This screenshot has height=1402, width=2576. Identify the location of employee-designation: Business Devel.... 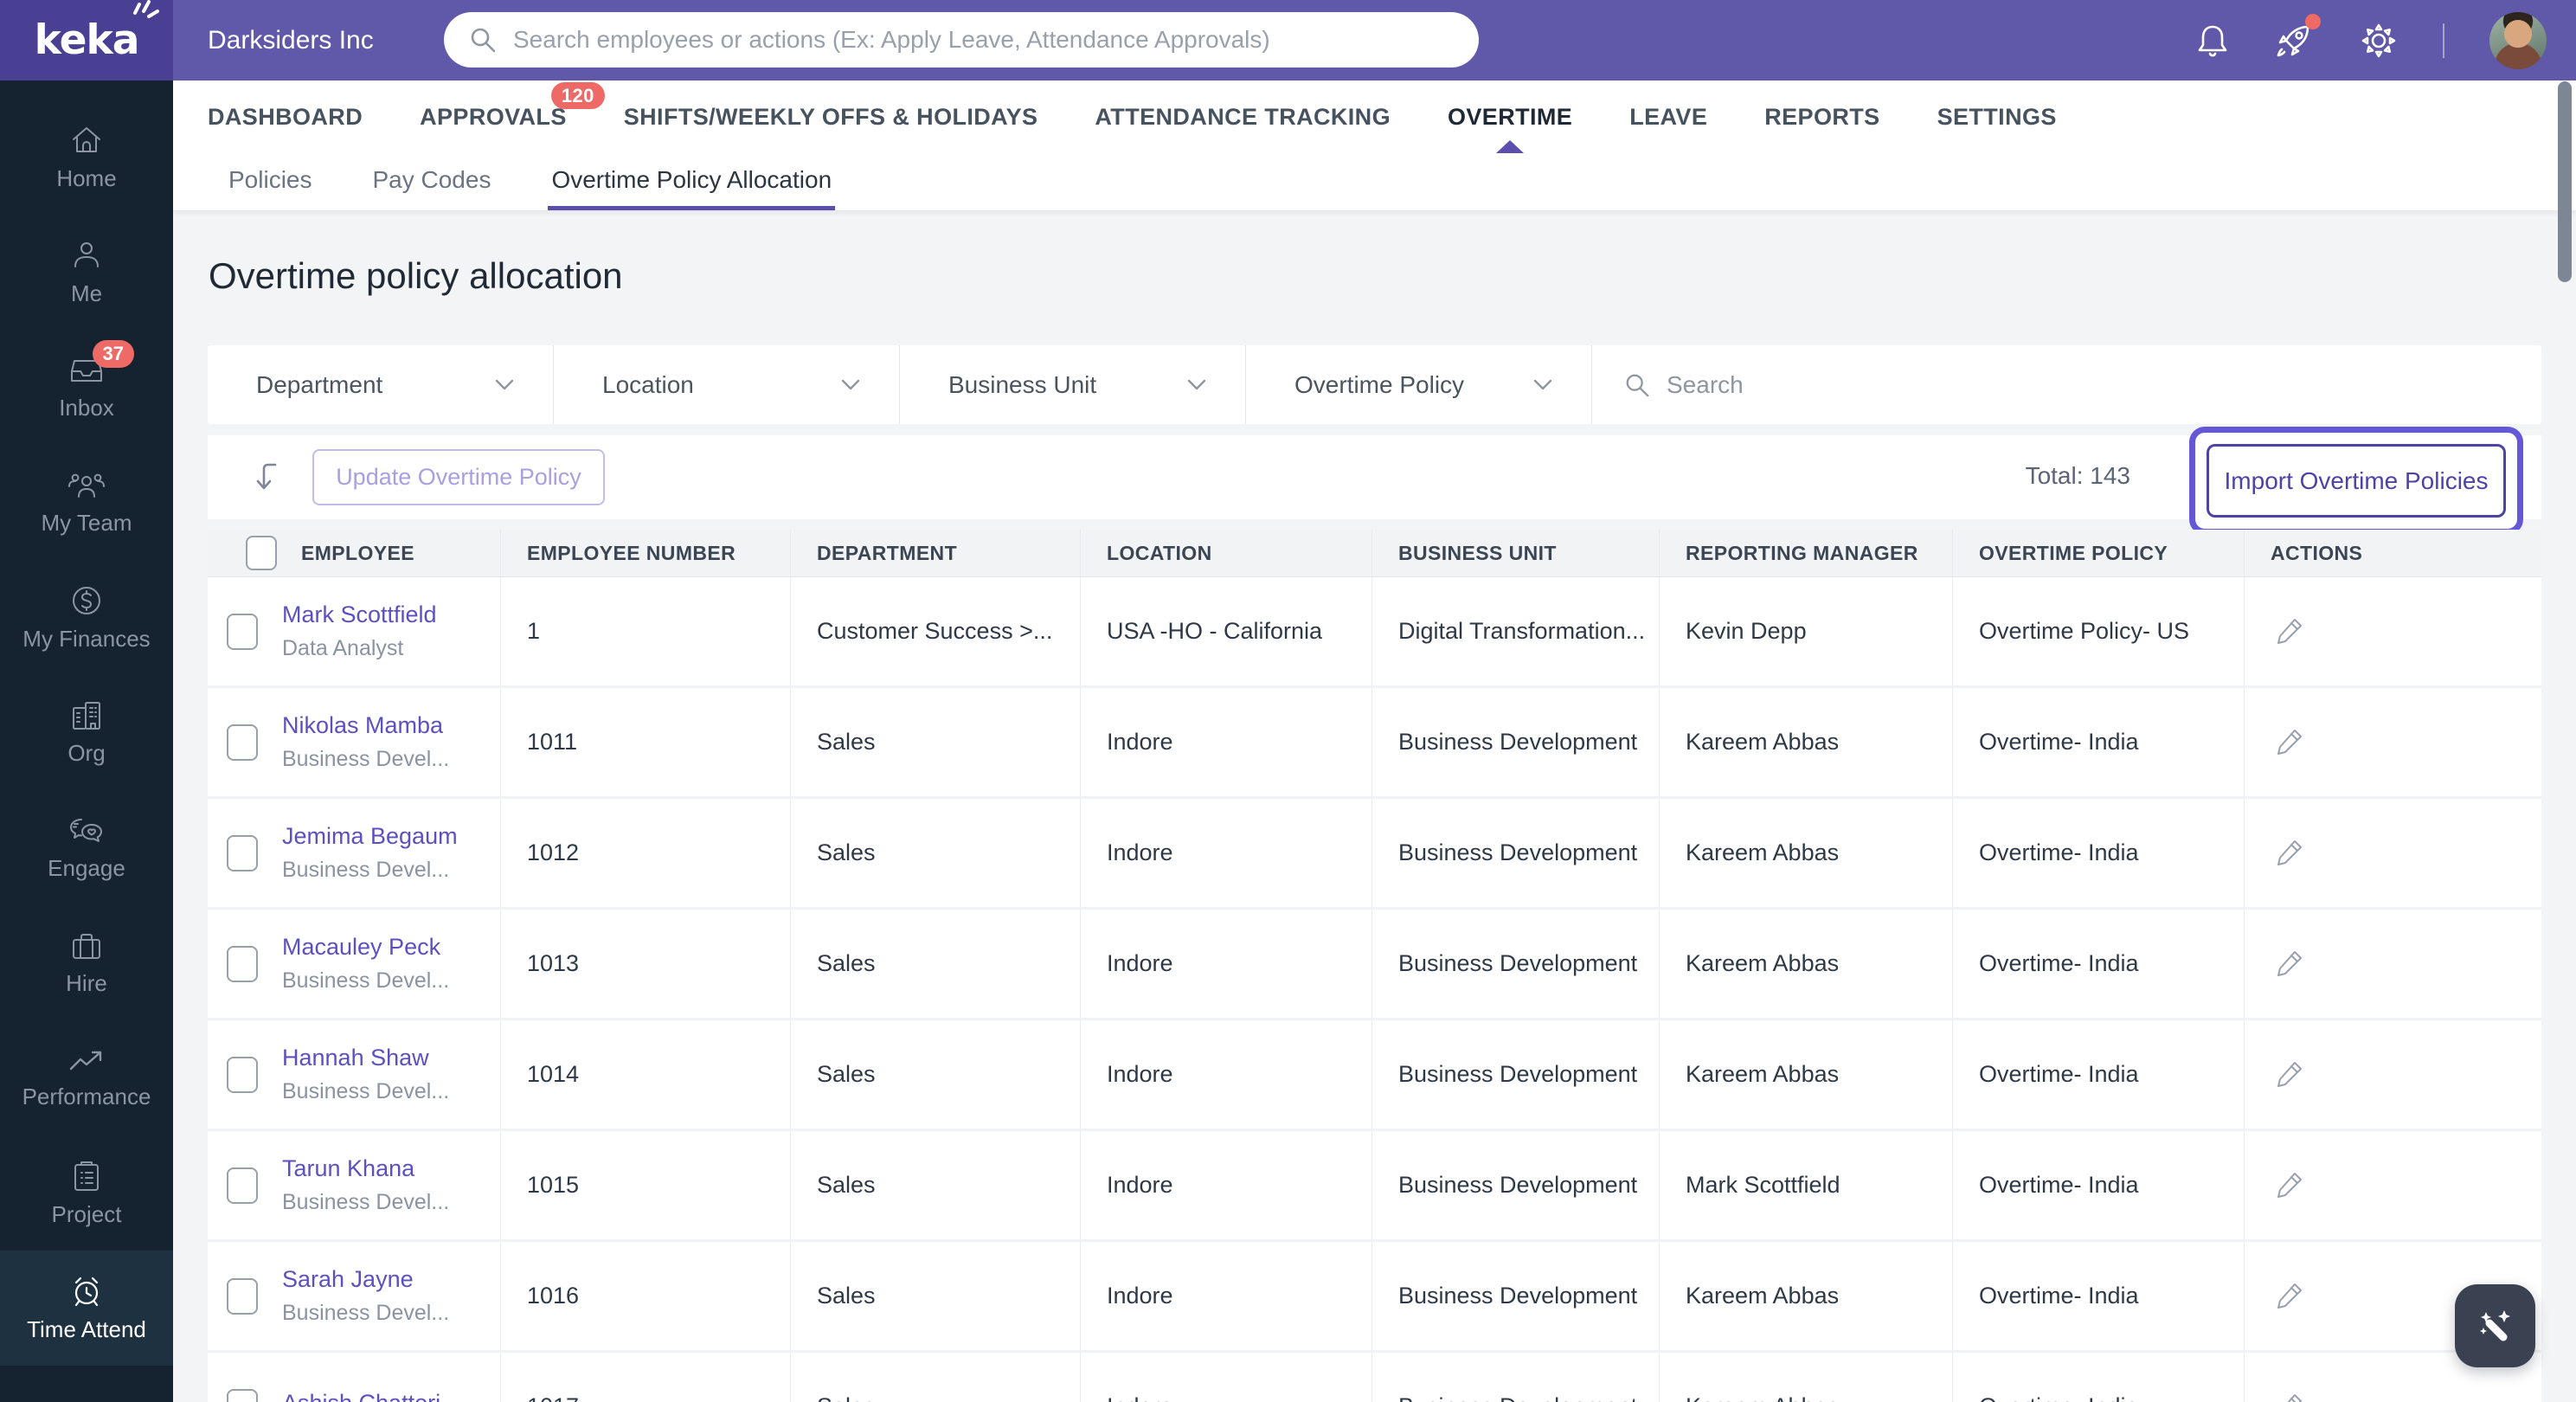
(366, 1091).